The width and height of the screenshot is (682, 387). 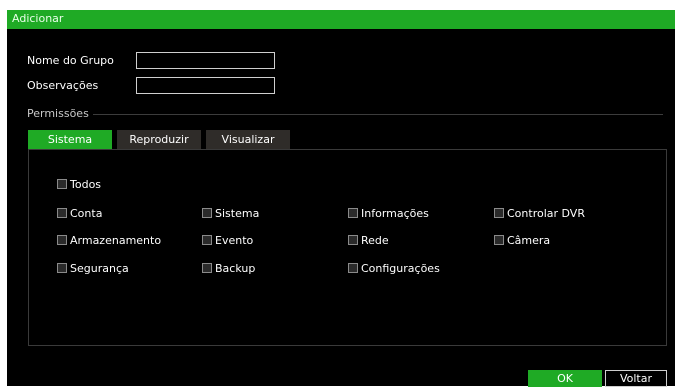 I want to click on checkbox-informacoes: Informações, so click(x=388, y=213).